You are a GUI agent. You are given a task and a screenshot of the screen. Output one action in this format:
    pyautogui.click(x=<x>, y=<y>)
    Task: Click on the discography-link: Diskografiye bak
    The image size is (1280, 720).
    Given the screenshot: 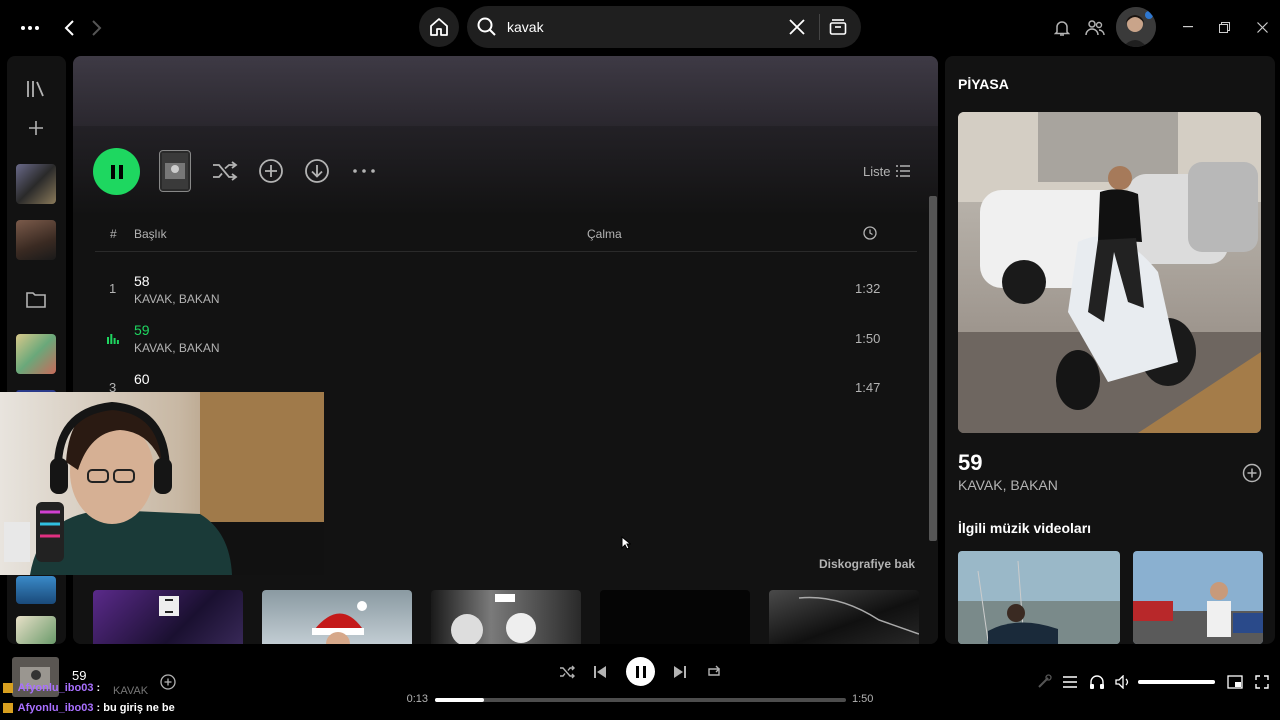 What is the action you would take?
    pyautogui.click(x=867, y=564)
    